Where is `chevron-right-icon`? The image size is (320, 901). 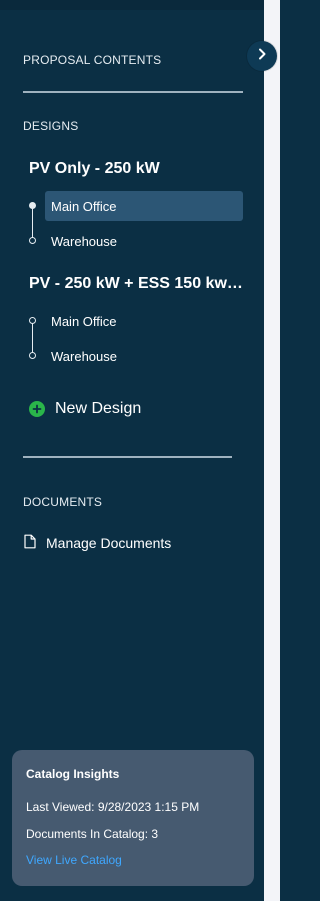
chevron-right-icon is located at coordinates (262, 56).